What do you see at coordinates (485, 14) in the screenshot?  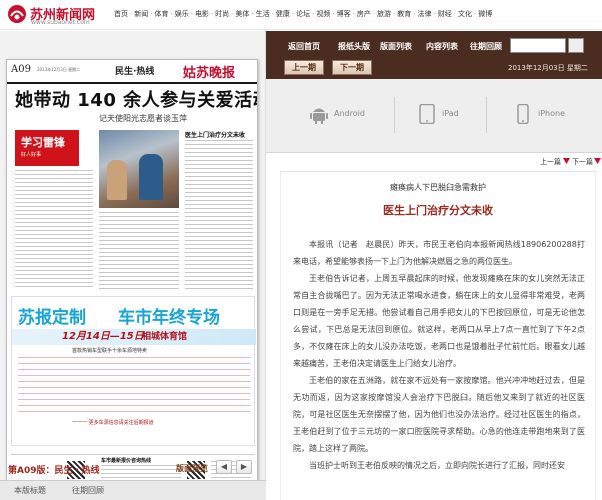 I see `site-nav-item: 微博` at bounding box center [485, 14].